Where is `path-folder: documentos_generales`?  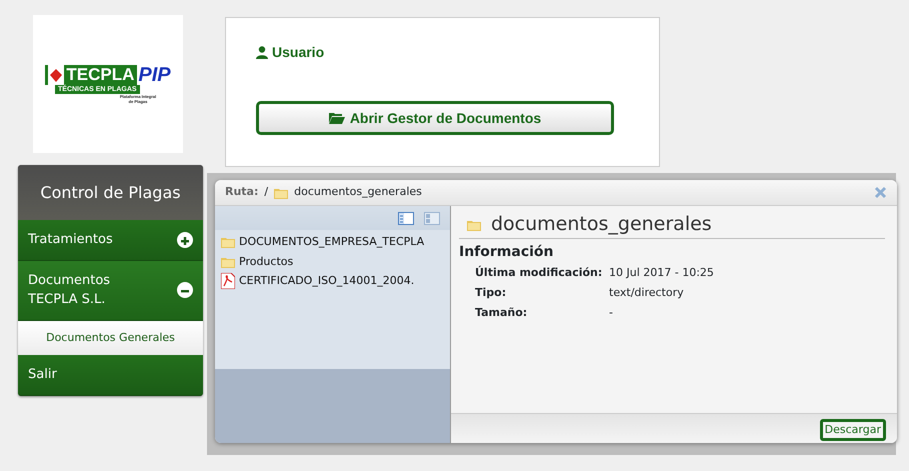
path-folder: documentos_generales is located at coordinates (358, 192).